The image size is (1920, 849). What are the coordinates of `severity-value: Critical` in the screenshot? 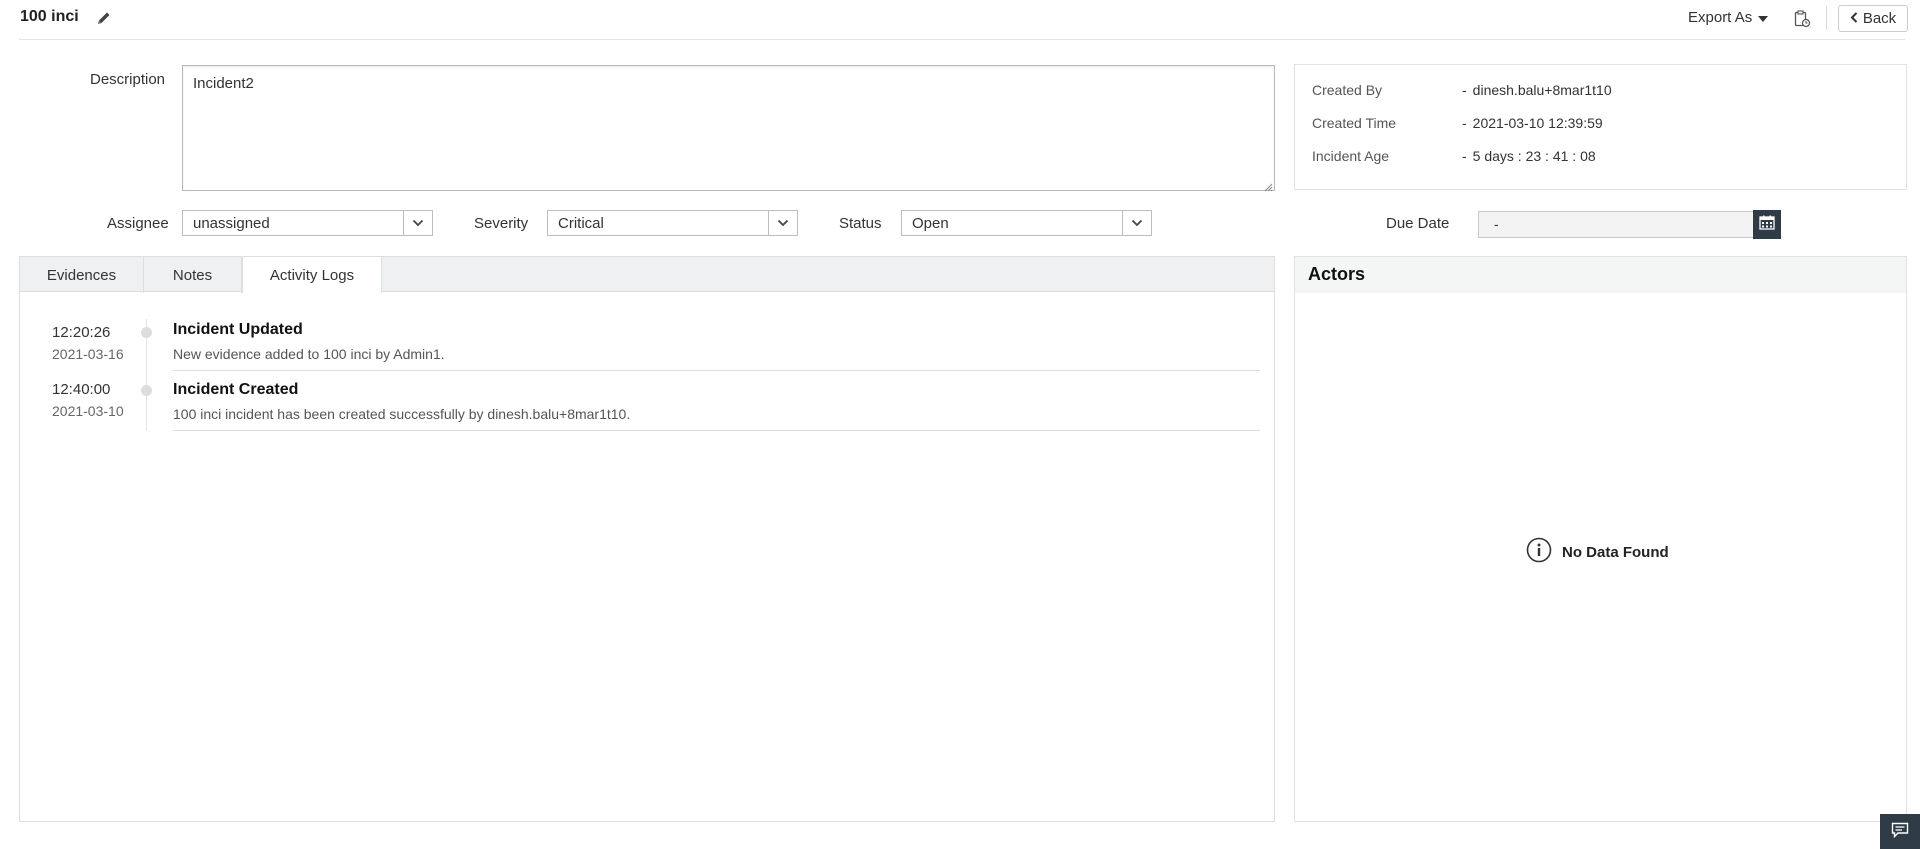 It's located at (581, 223).